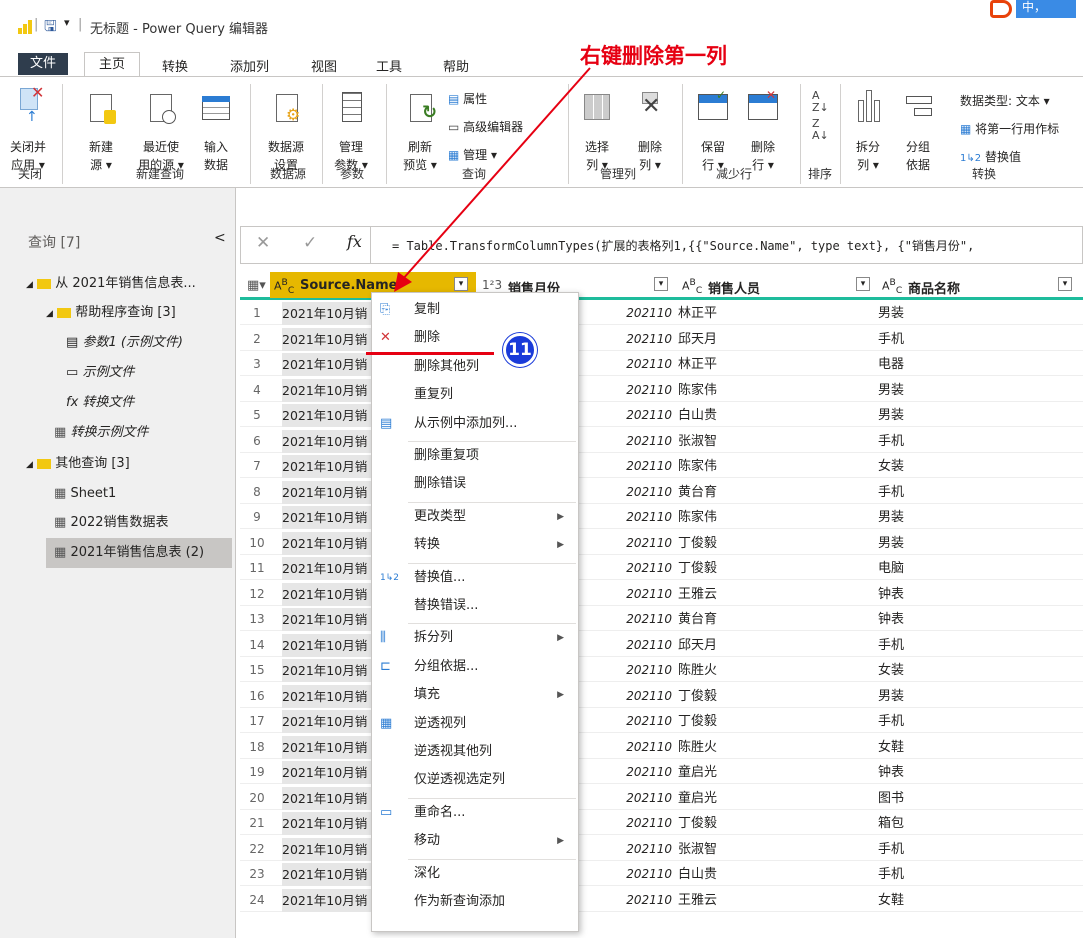 This screenshot has width=1083, height=938. What do you see at coordinates (161, 130) in the screenshot?
I see `recent-sources-button: 最近使 用的源 ▾` at bounding box center [161, 130].